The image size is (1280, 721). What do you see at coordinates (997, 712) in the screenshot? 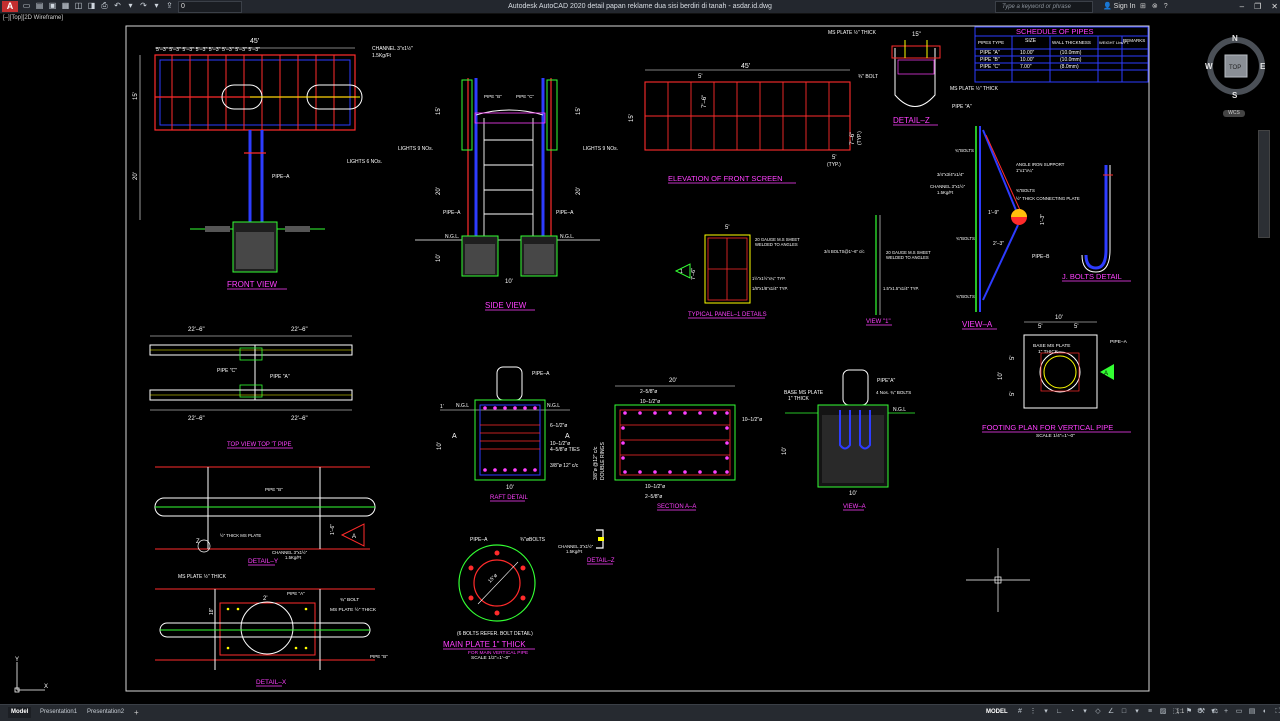
I see `model-space-toggle: MODEL` at bounding box center [997, 712].